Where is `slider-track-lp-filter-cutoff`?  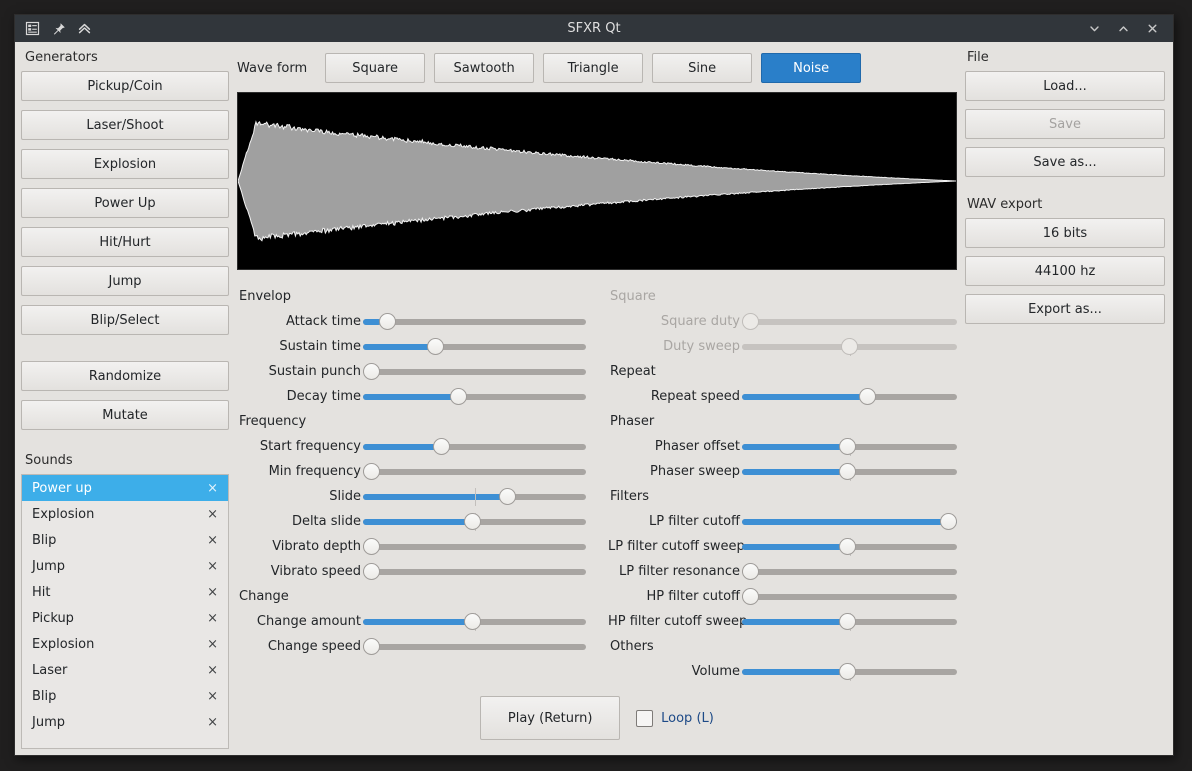 slider-track-lp-filter-cutoff is located at coordinates (849, 522).